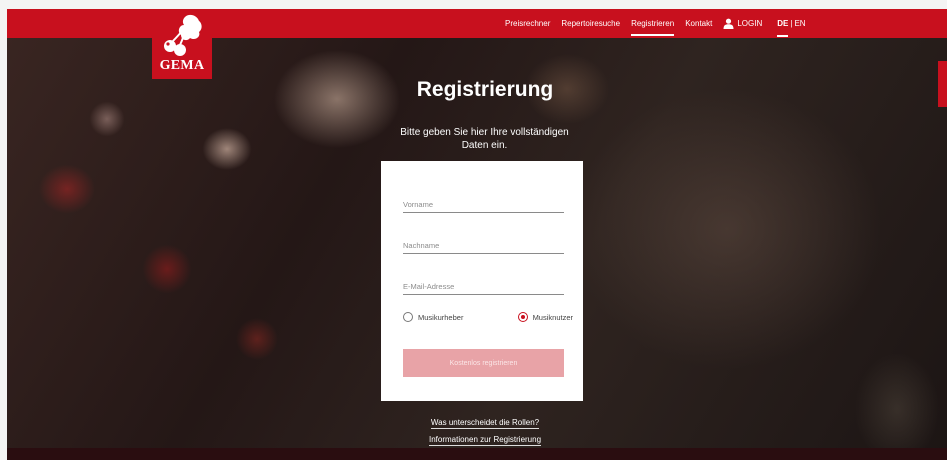  What do you see at coordinates (408, 317) in the screenshot?
I see `radio-unchecked-icon` at bounding box center [408, 317].